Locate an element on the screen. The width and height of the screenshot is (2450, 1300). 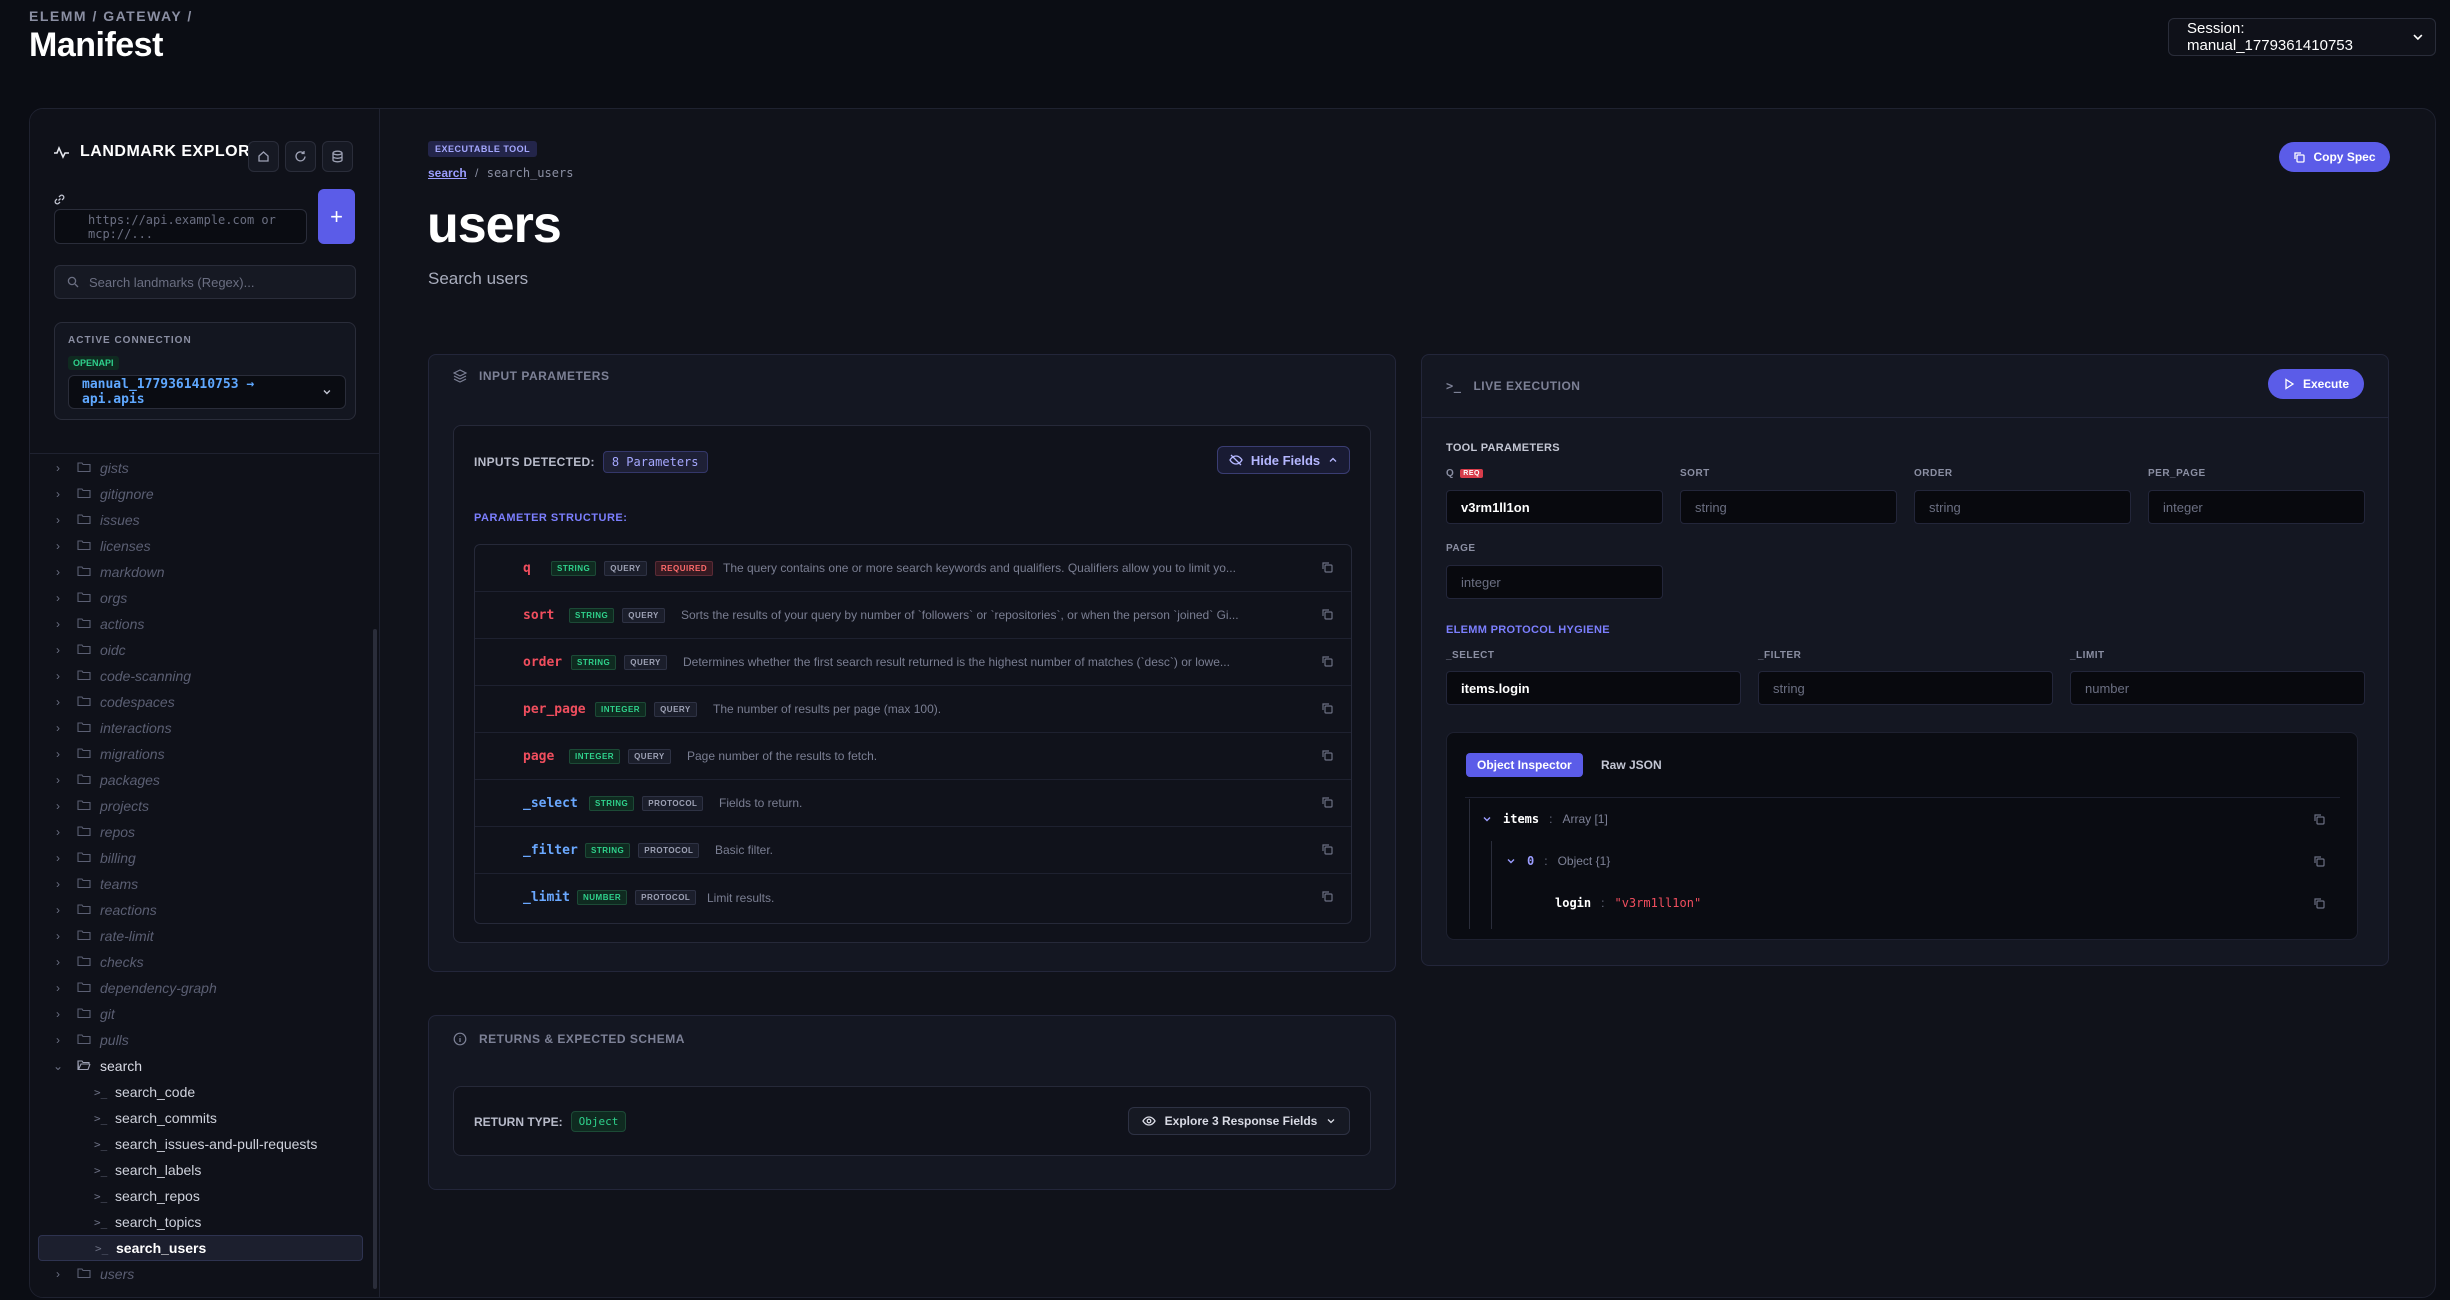
tree-folder: › markdown is located at coordinates (193, 572).